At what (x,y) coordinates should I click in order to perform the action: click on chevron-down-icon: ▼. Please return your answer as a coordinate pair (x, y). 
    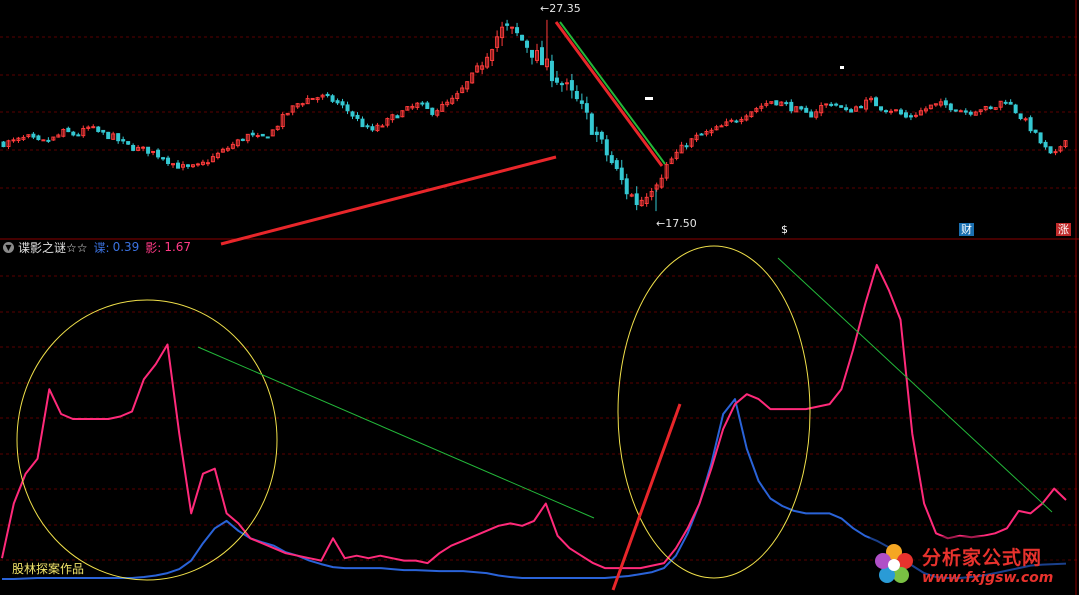
    Looking at the image, I should click on (8, 247).